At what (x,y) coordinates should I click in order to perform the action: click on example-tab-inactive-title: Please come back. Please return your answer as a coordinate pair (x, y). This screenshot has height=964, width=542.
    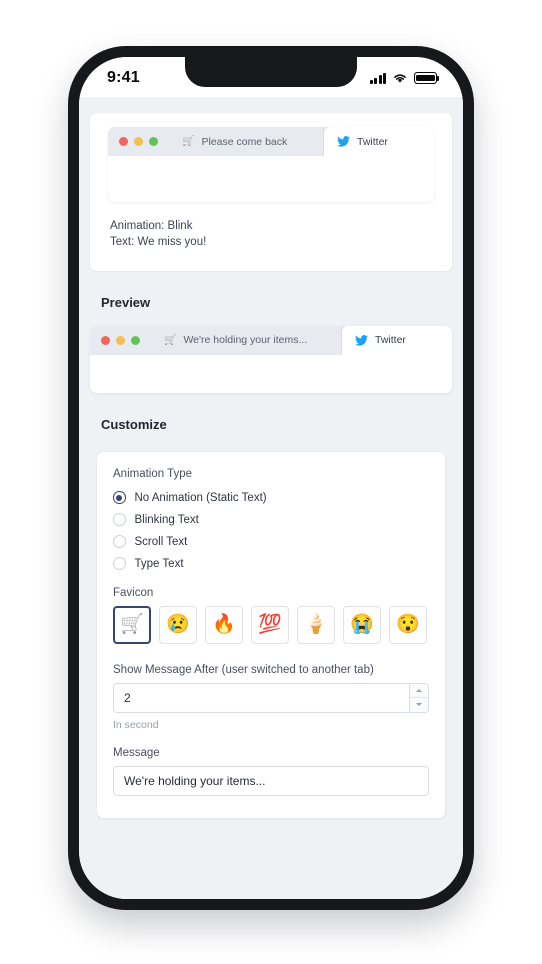
    Looking at the image, I should click on (244, 141).